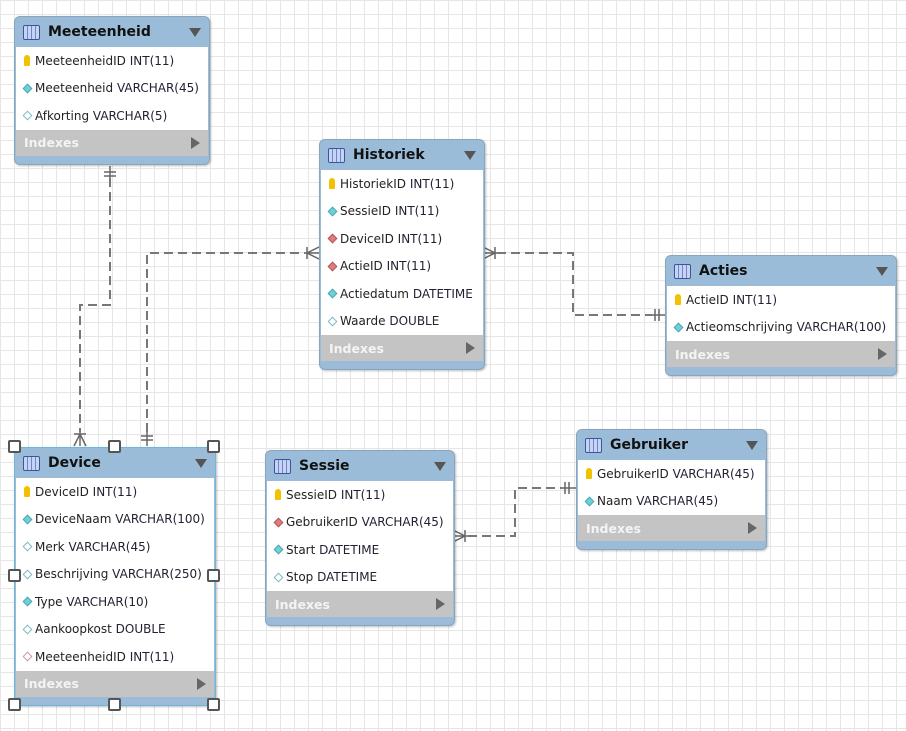  I want to click on table-header: Sessie, so click(360, 466).